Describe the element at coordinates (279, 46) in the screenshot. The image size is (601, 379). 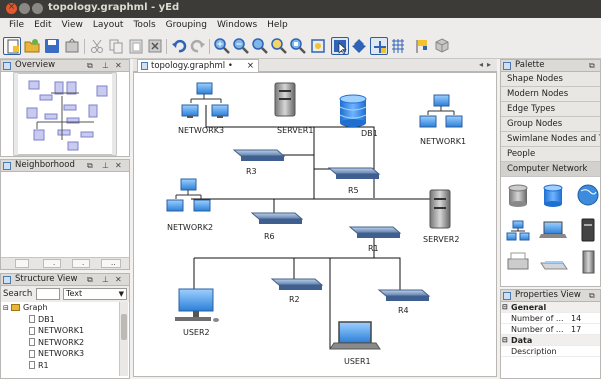
I see `zoom-area-button` at that location.